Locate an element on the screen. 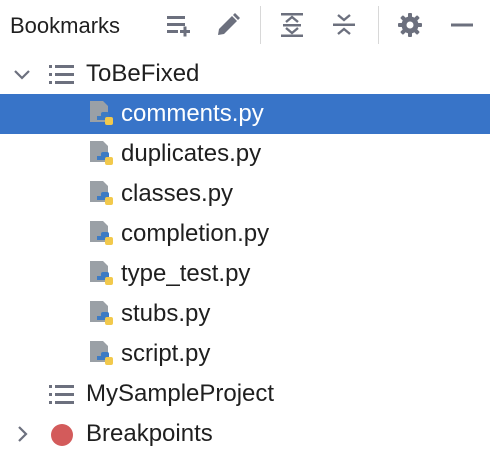  tree-file-label: completion.py is located at coordinates (195, 233).